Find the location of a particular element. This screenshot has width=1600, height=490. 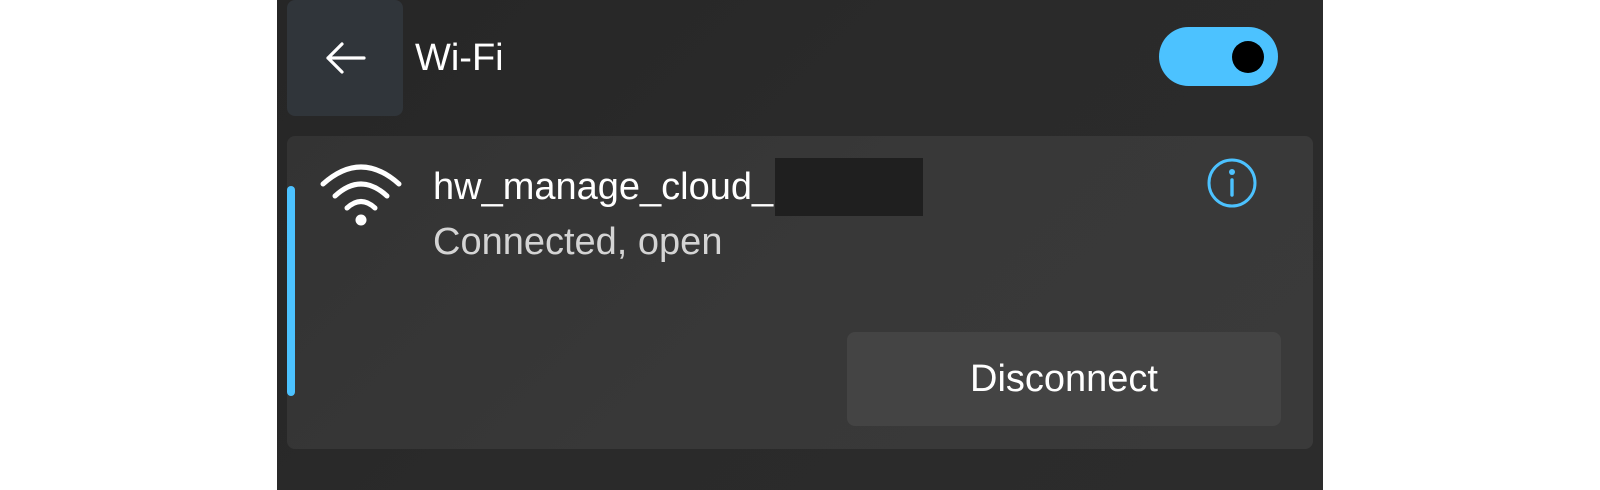

network-name: hw_manage_cloud_ is located at coordinates (678, 187).